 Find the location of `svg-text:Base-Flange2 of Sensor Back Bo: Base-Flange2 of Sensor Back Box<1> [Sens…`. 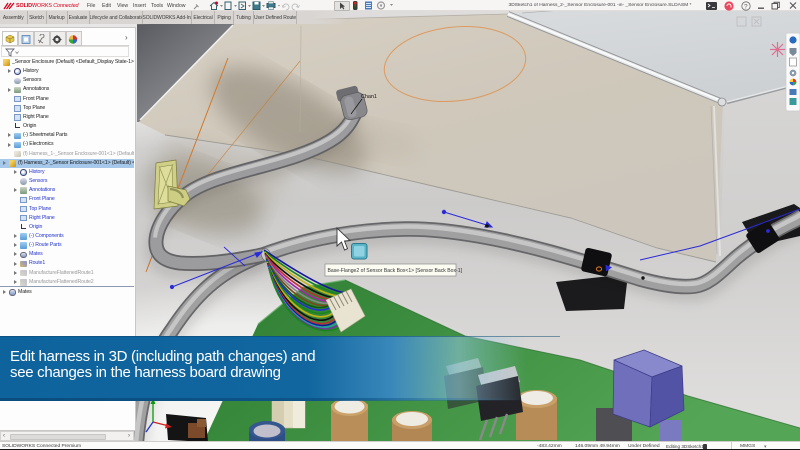

svg-text:Base-Flange2 of Sensor Back Bo: Base-Flange2 of Sensor Back Box<1> [Sens… is located at coordinates (395, 271).